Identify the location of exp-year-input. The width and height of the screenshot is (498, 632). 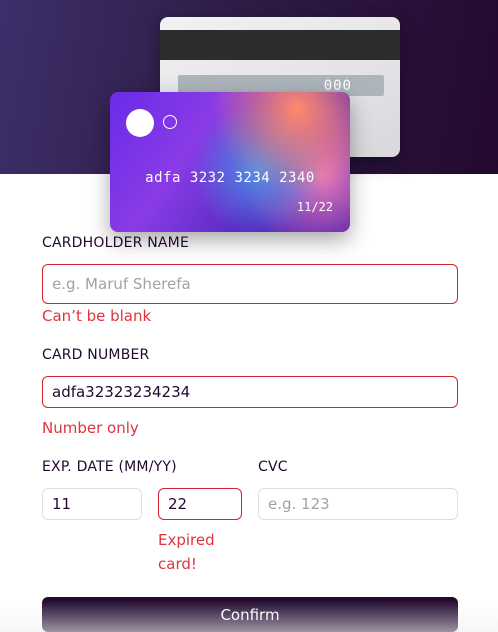
(200, 504).